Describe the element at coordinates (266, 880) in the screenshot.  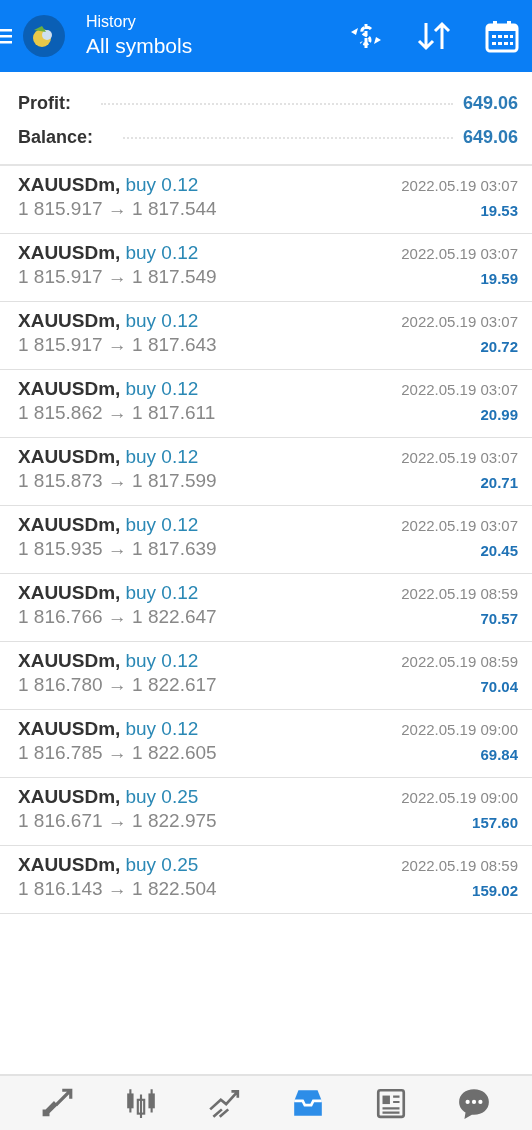
I see `deal-row: XAUUSDm, buy 0.25 1 816.143 → 1 822.504 2022.05.19 08:59 159.02` at that location.